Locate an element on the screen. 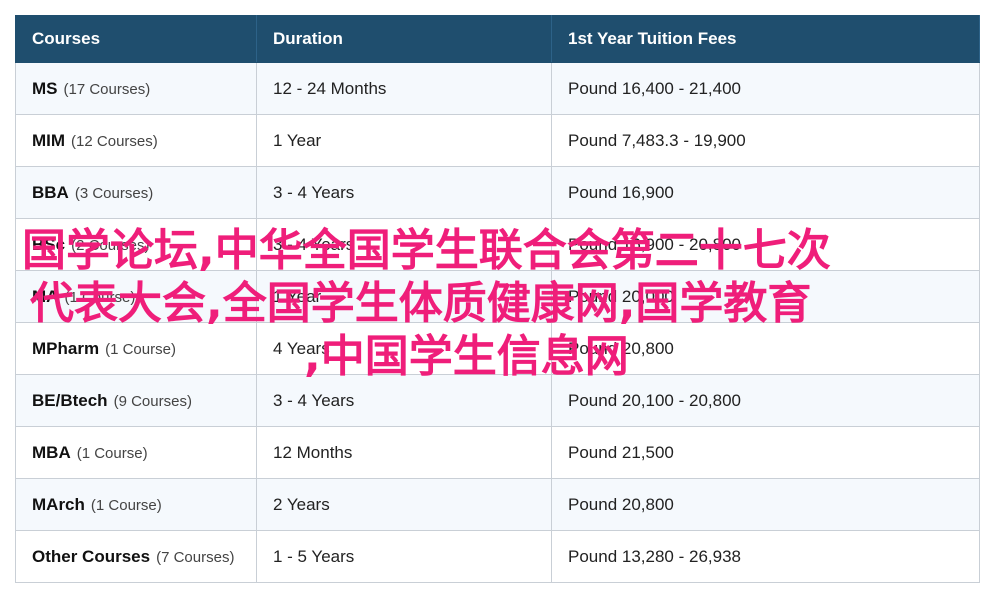  course-name-link: Other Courses is located at coordinates (91, 556).